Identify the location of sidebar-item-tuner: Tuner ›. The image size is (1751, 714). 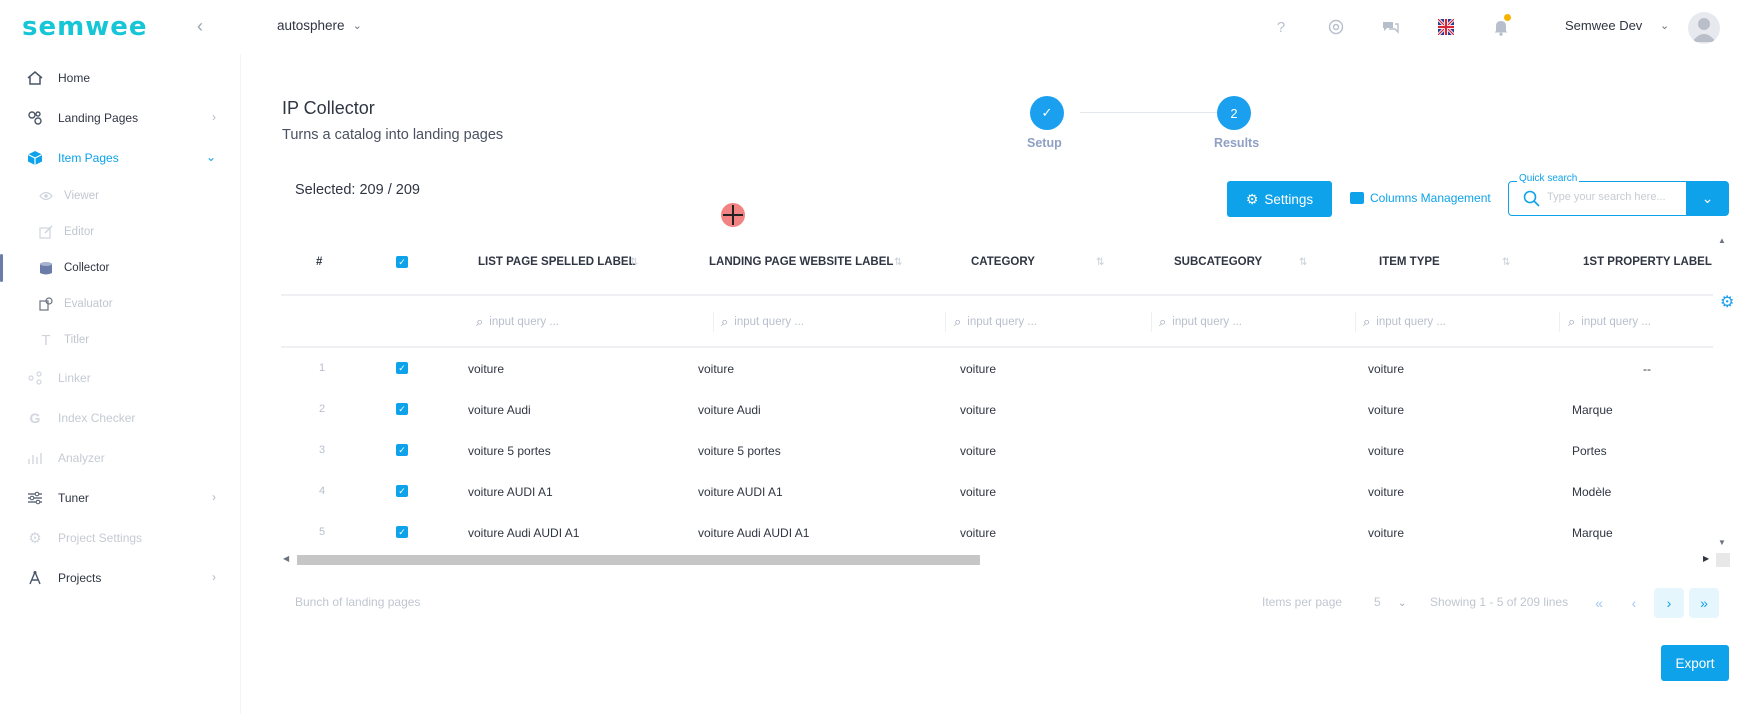
(120, 498).